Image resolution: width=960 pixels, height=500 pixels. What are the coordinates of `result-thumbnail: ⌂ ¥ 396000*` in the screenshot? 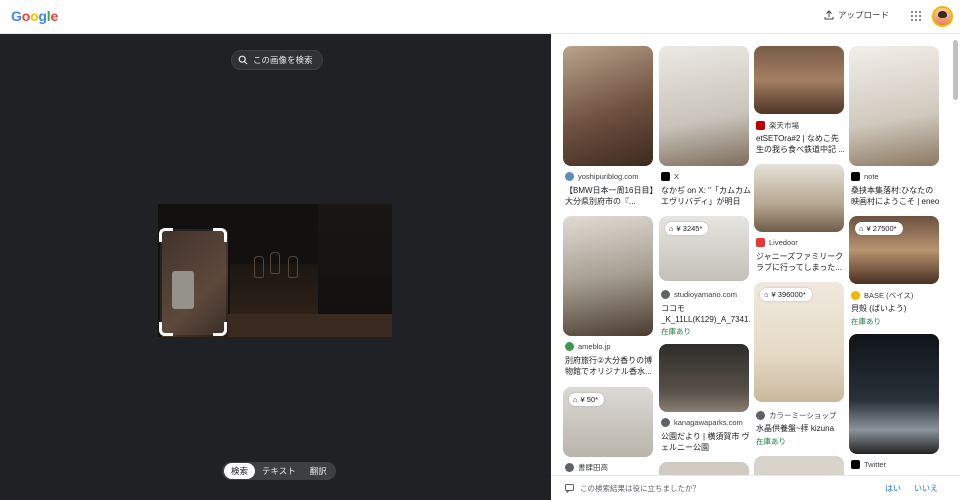 It's located at (799, 342).